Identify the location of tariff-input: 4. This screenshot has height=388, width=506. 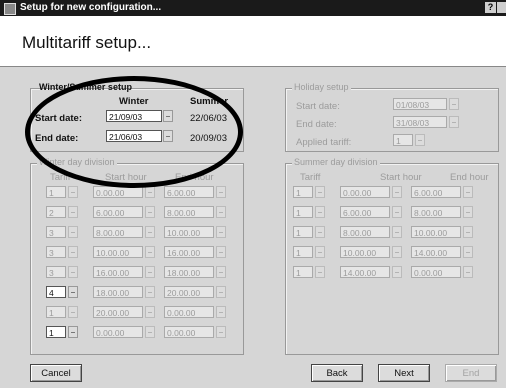
(56, 292).